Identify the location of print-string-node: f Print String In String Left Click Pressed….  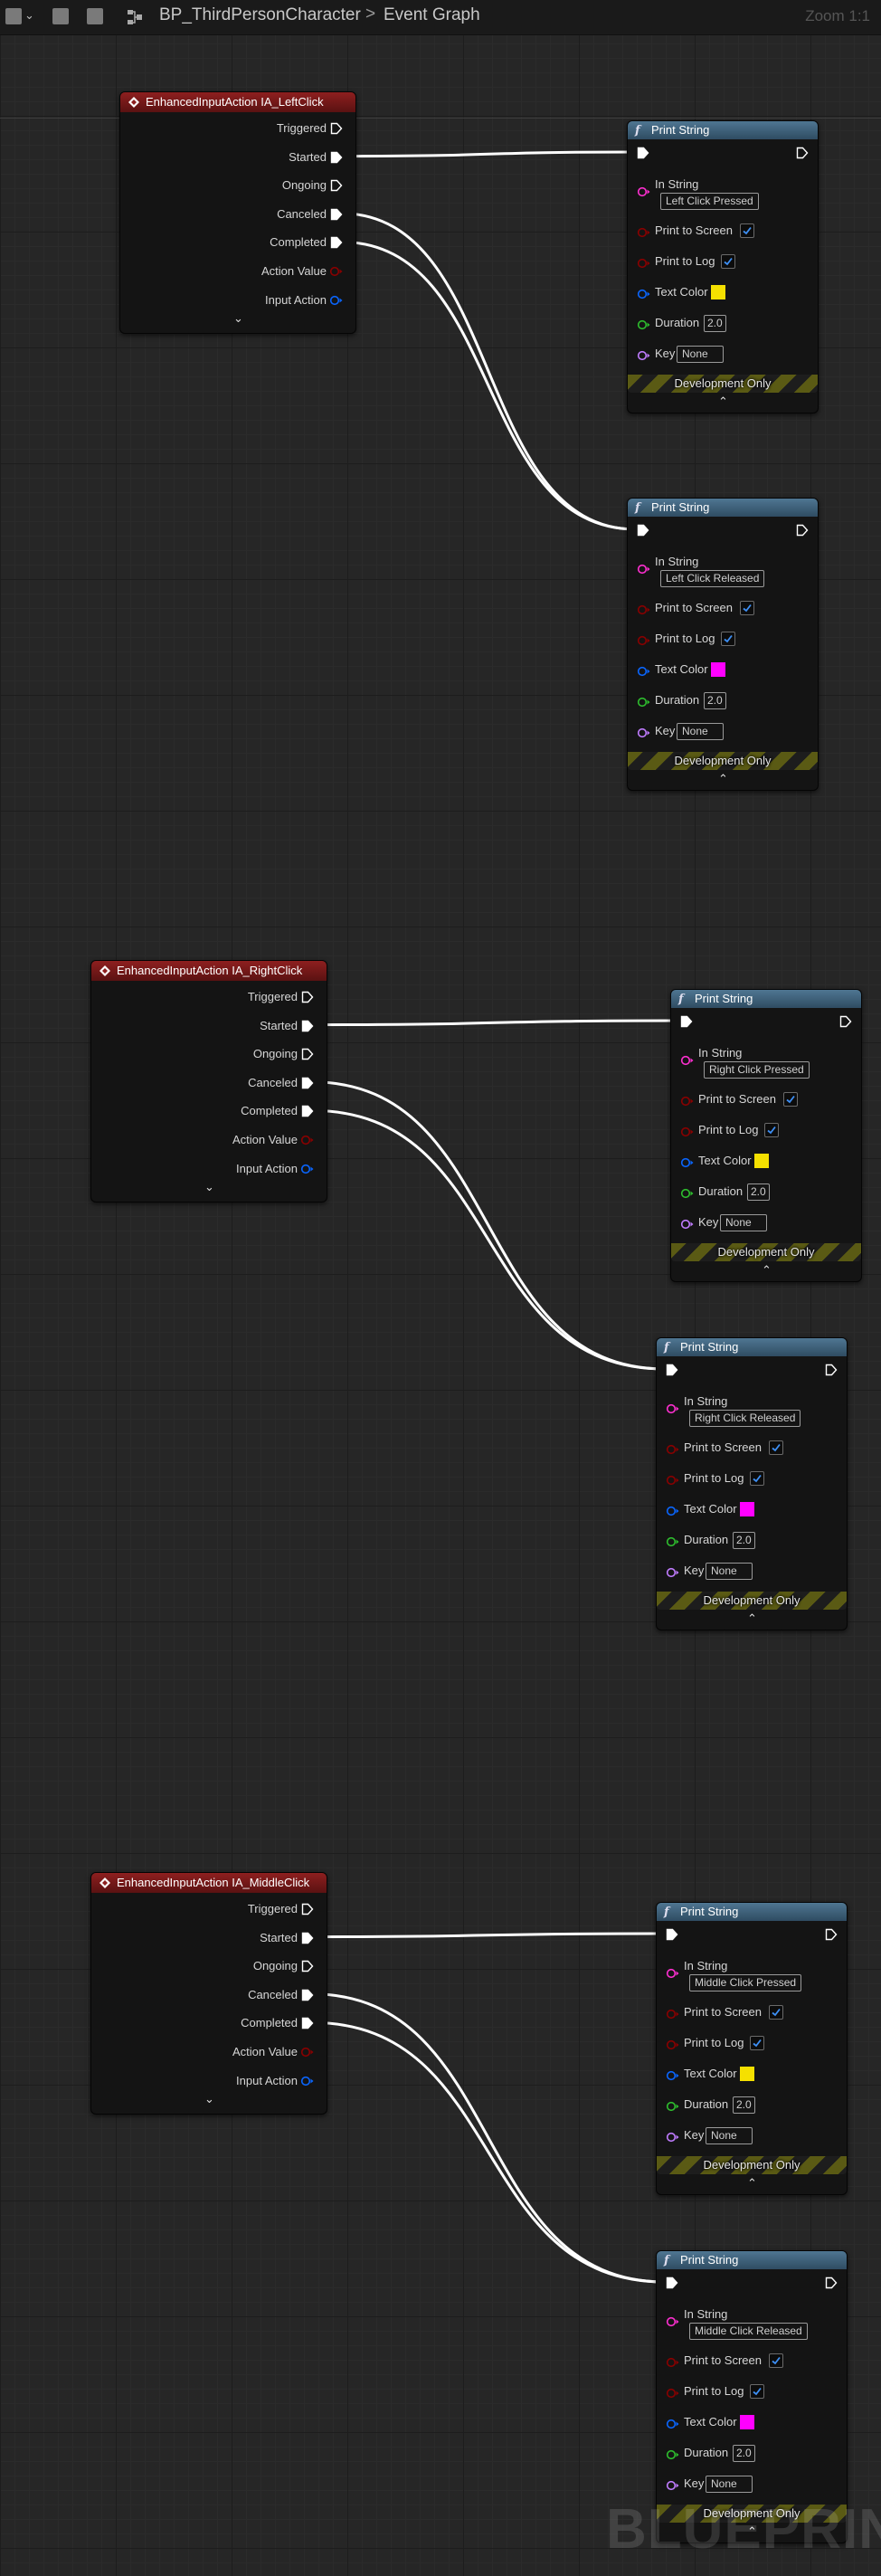
(723, 266).